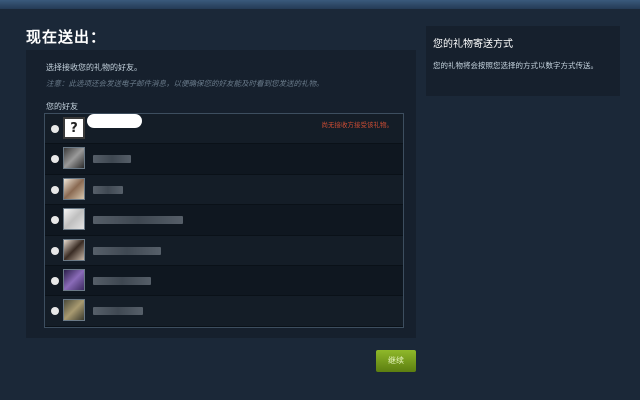 This screenshot has width=640, height=400. What do you see at coordinates (473, 44) in the screenshot?
I see `delivery-method-title: 您的礼物寄送方式` at bounding box center [473, 44].